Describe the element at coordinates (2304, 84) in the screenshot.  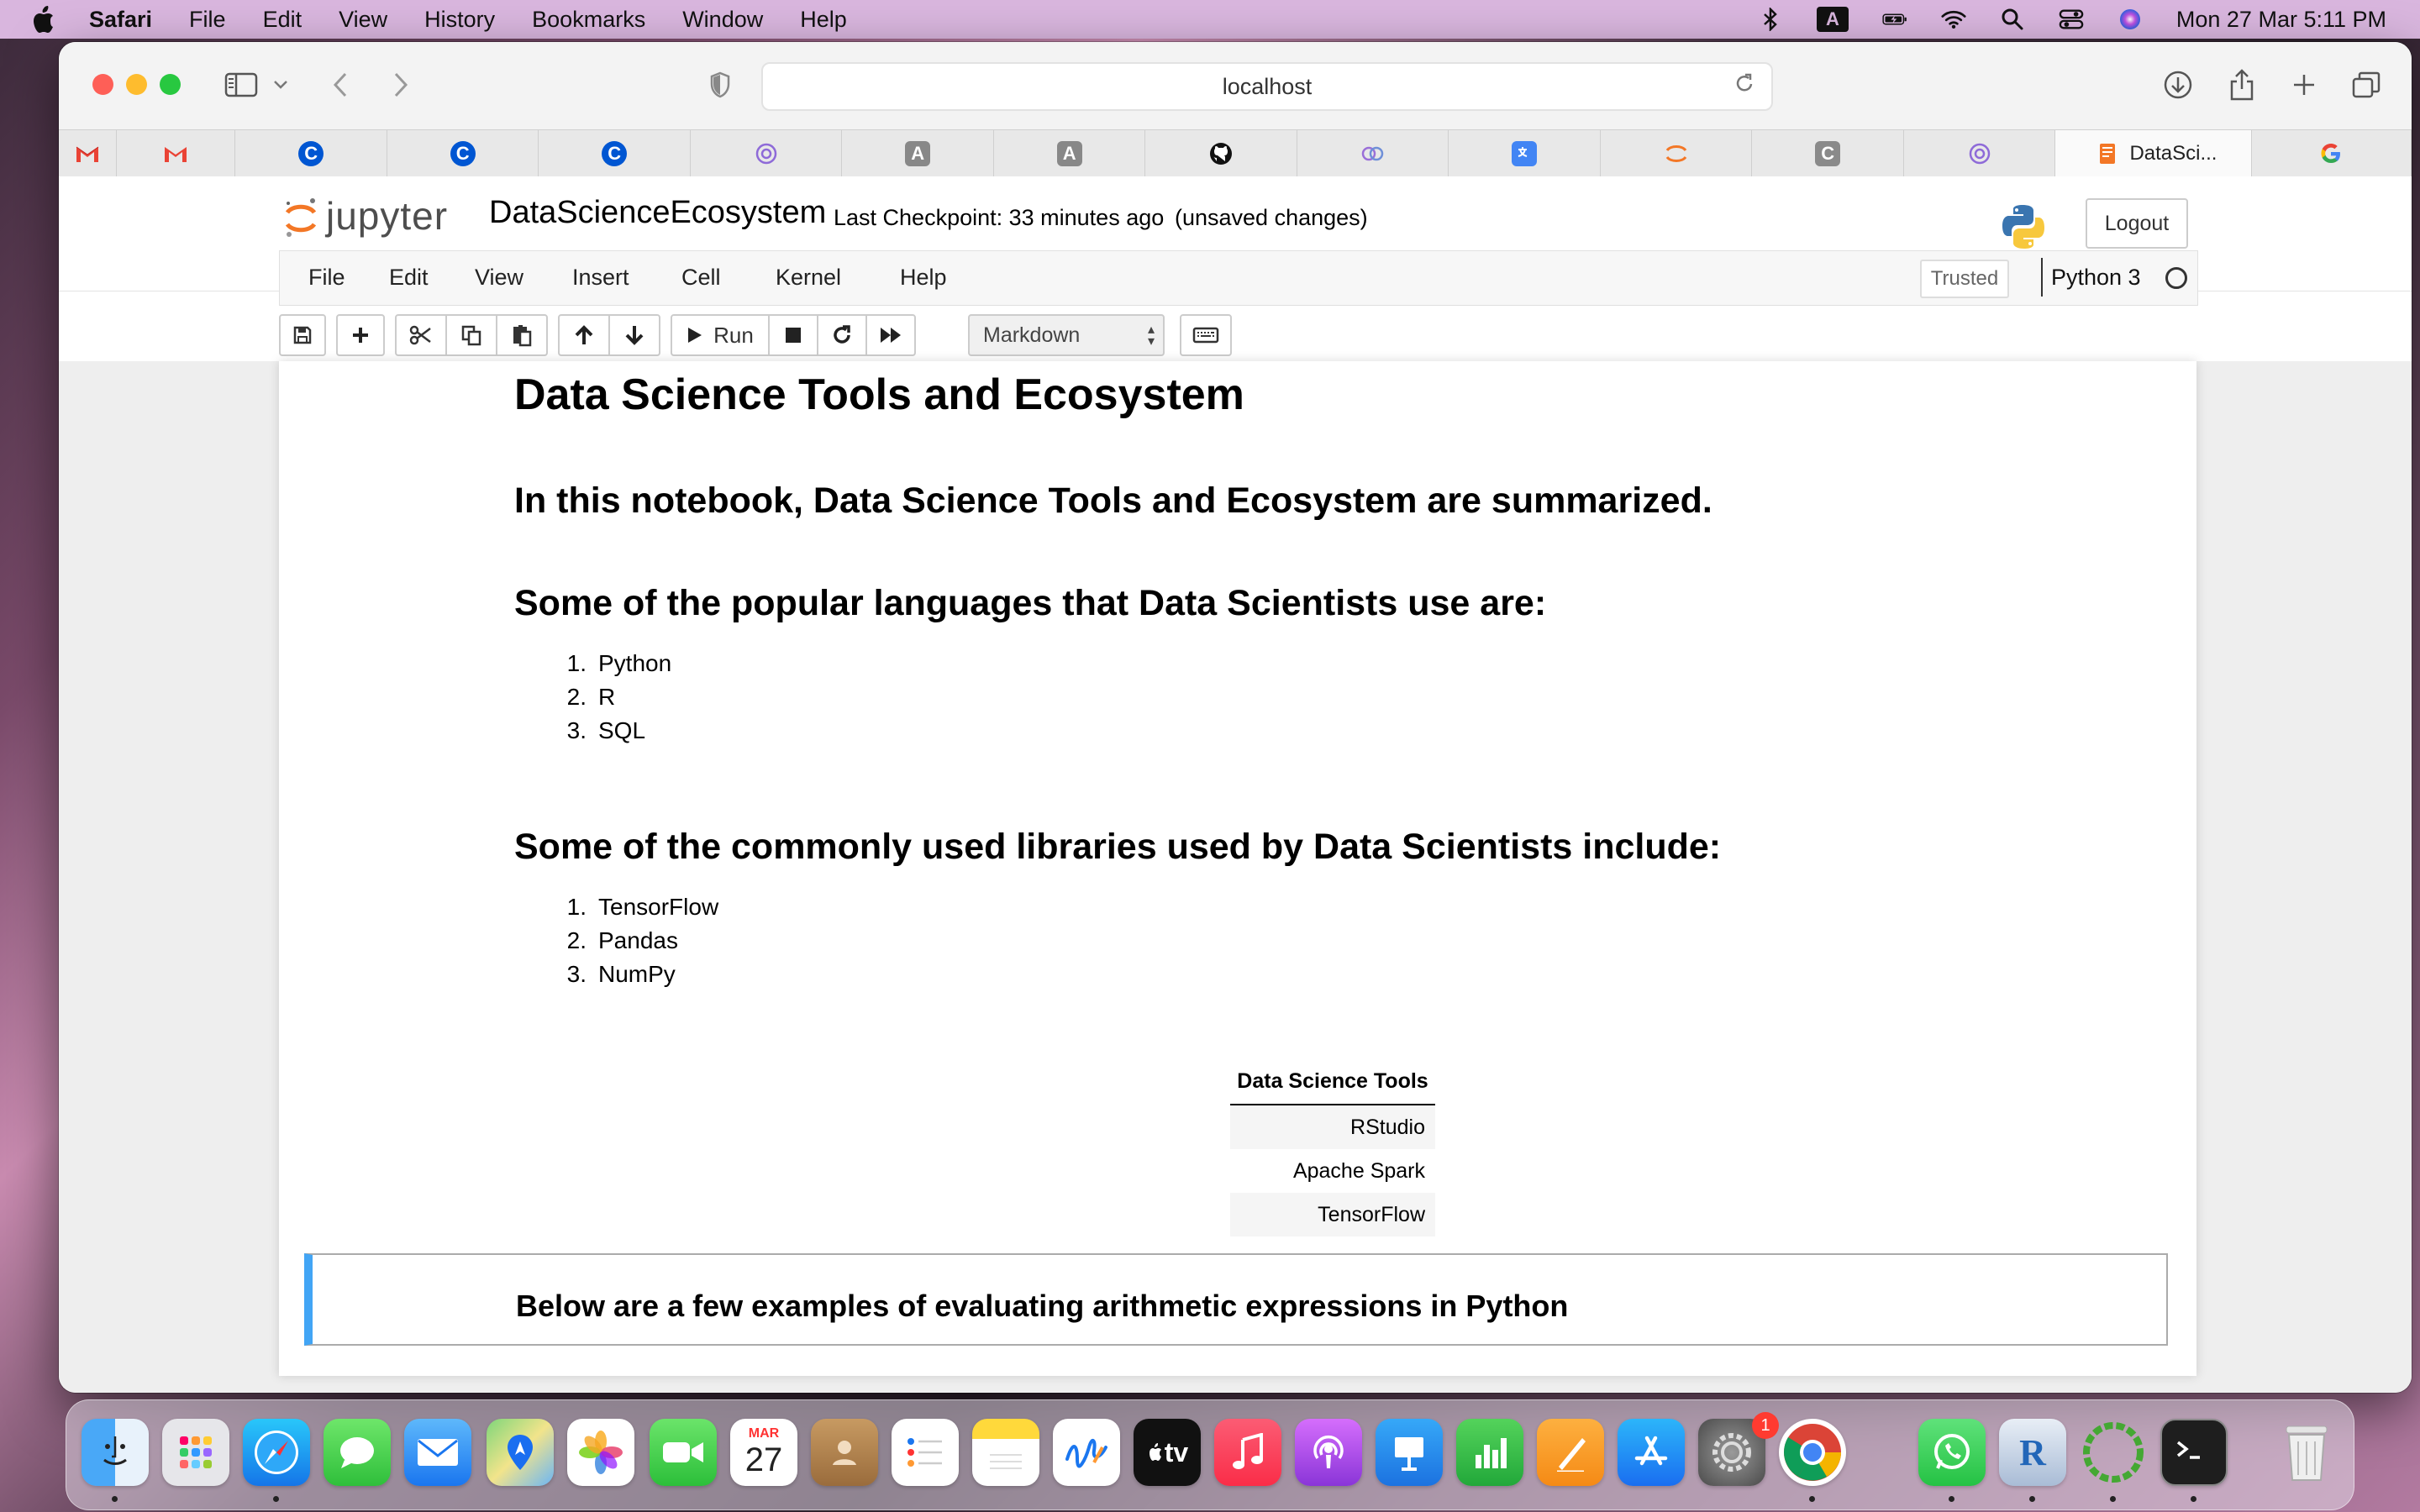
I see `new-tab-icon` at that location.